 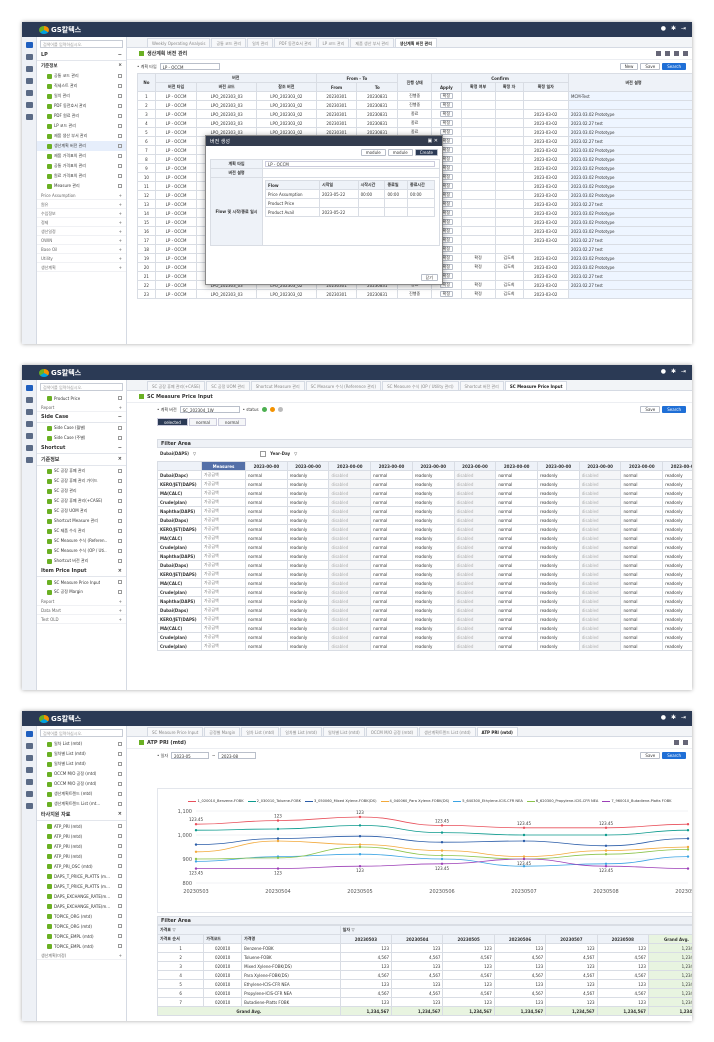 What do you see at coordinates (81, 55) in the screenshot?
I see `sidebar-section-lp: LP −` at bounding box center [81, 55].